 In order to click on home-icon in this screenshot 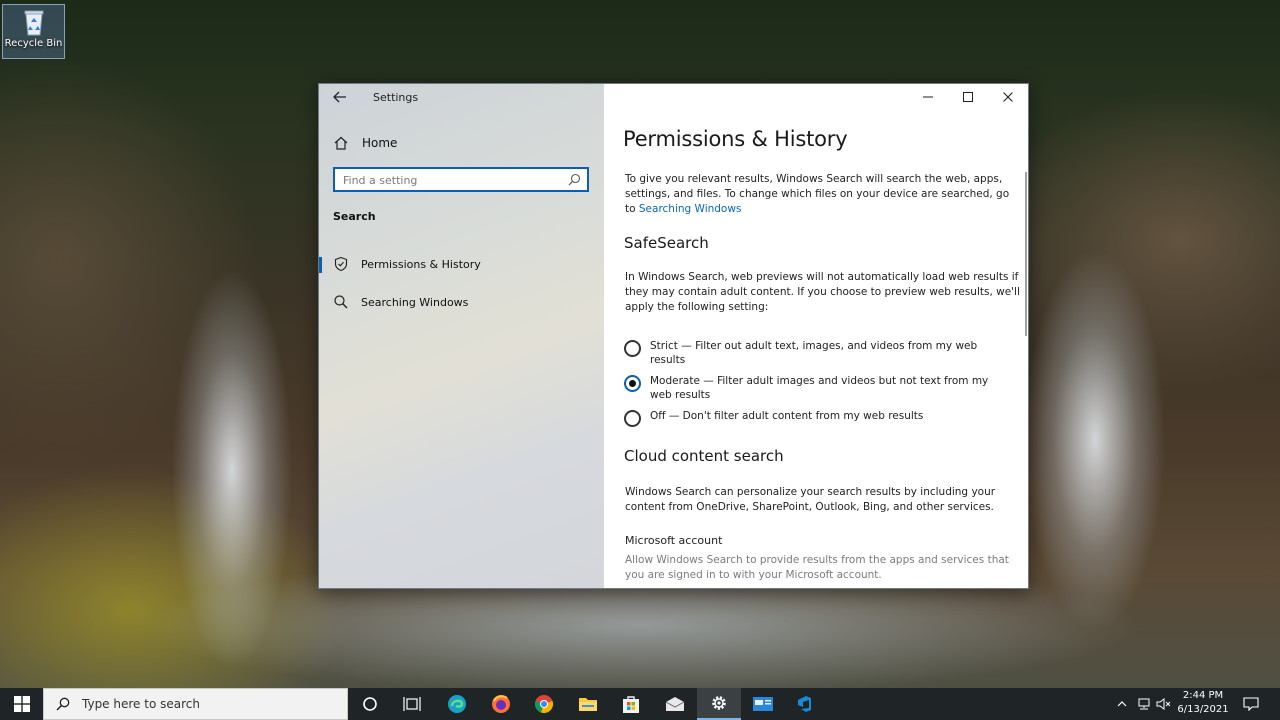, I will do `click(341, 143)`.